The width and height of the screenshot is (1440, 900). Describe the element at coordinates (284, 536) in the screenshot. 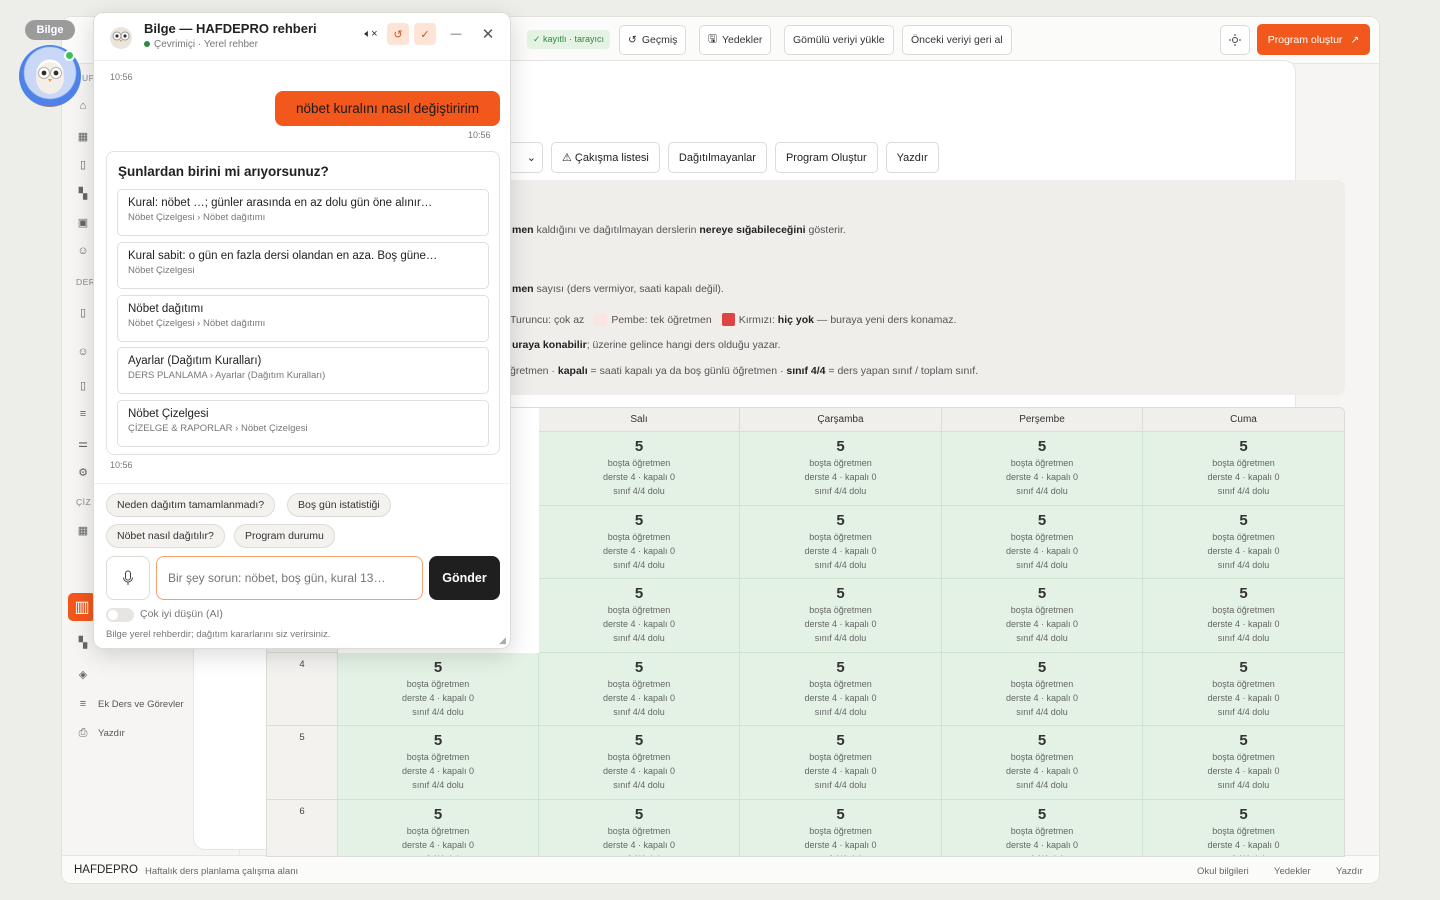

I see `quick-reply-chip: Program durumu` at that location.